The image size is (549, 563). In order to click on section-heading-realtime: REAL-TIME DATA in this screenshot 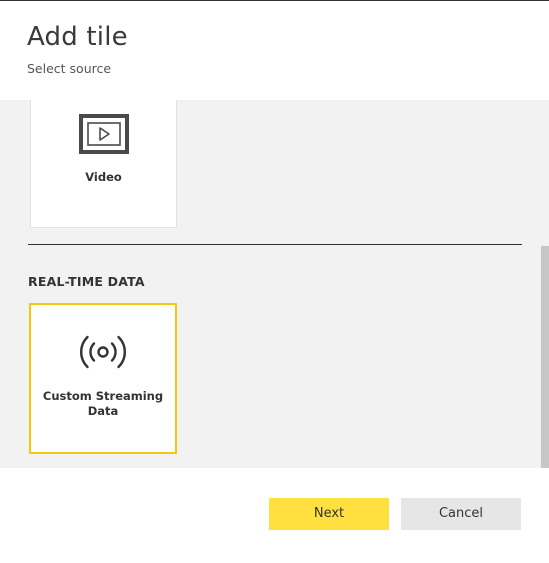, I will do `click(86, 281)`.